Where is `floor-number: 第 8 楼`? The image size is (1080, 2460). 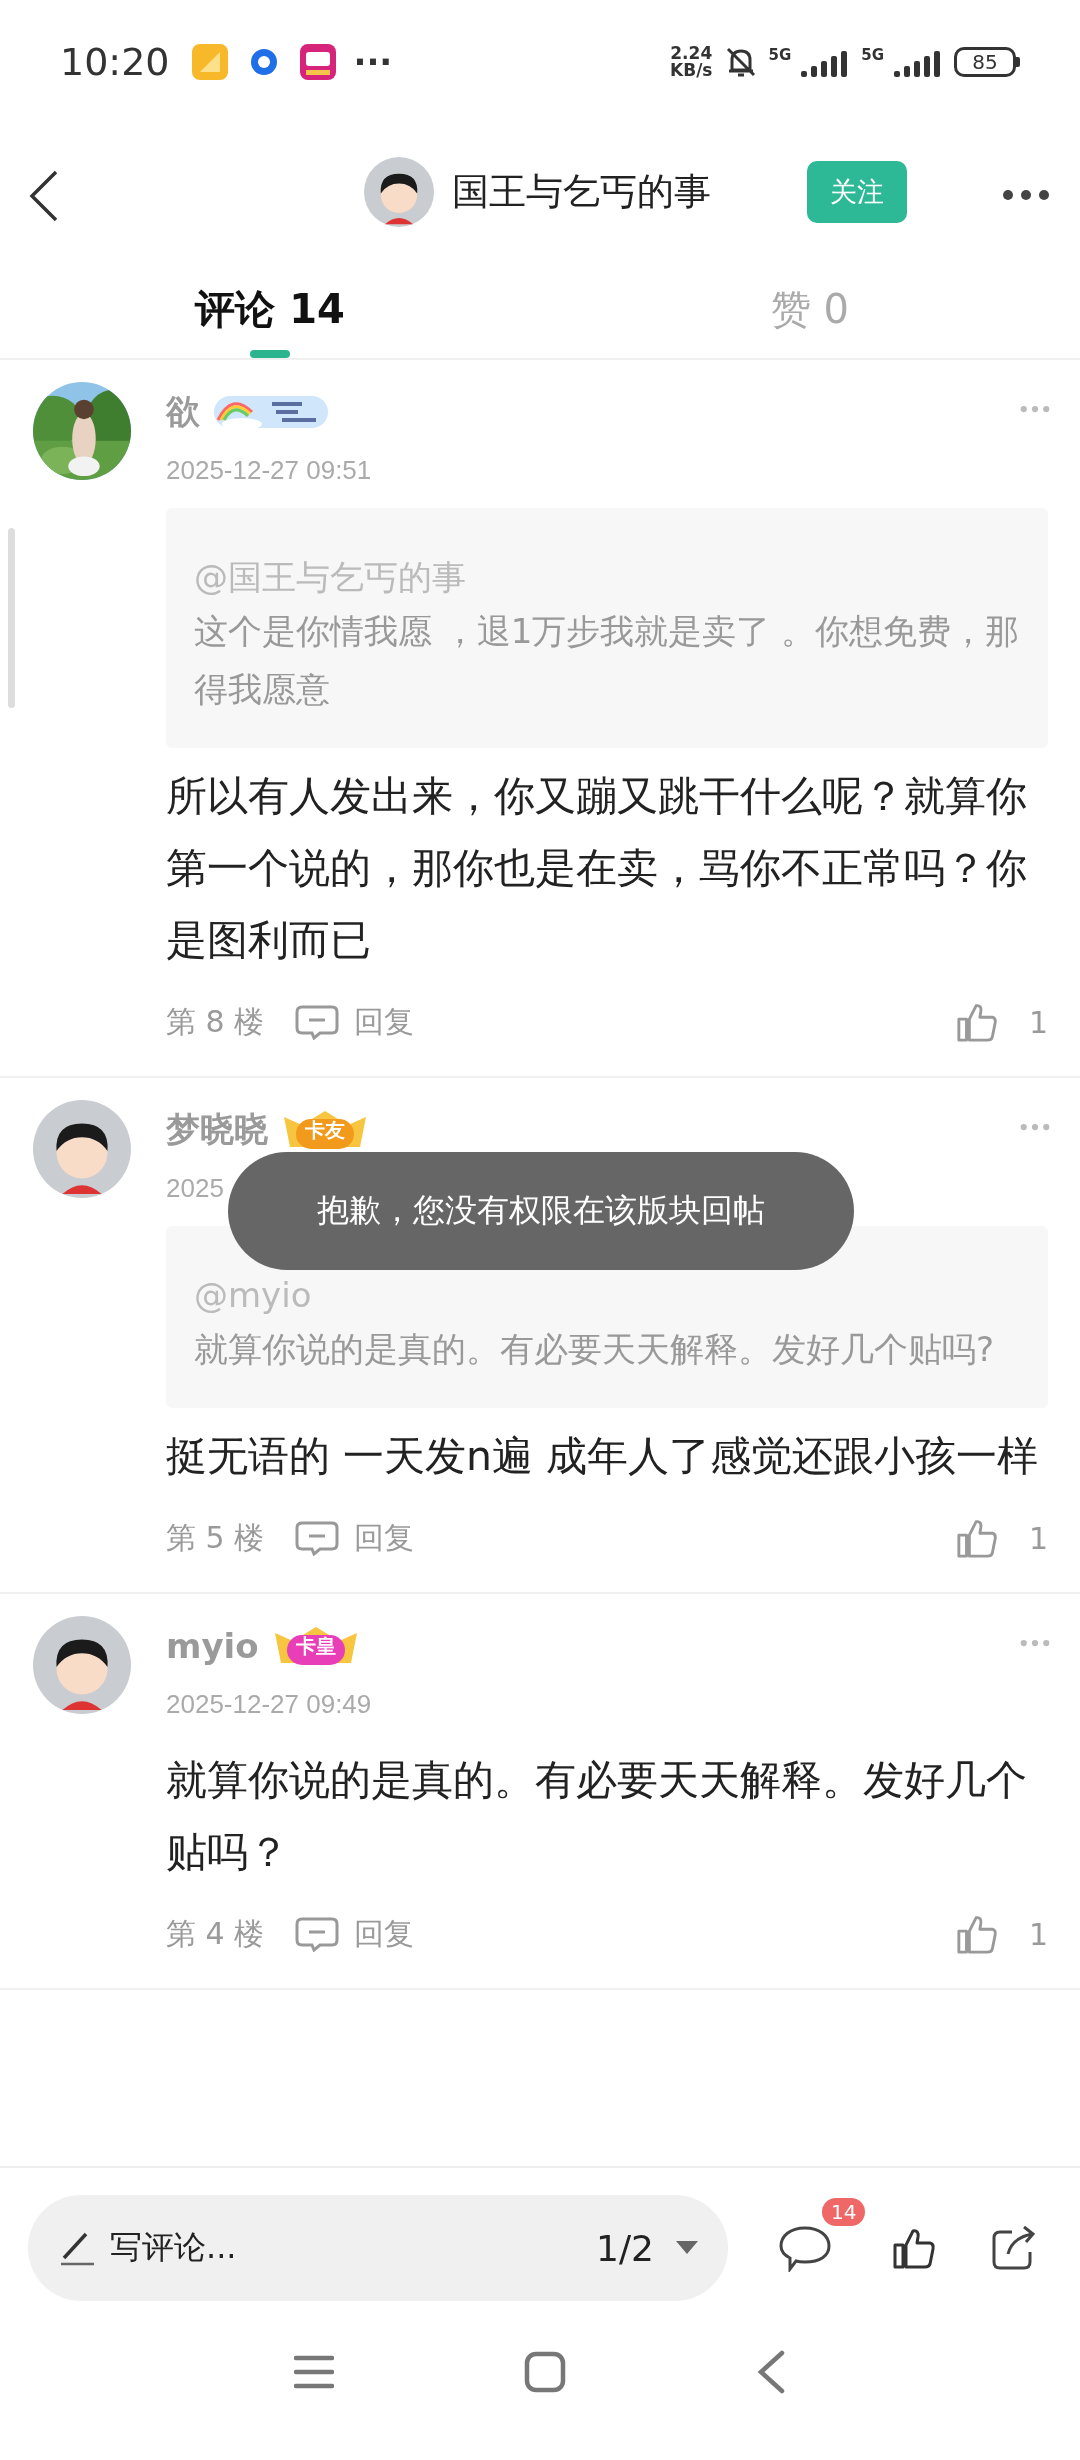 floor-number: 第 8 楼 is located at coordinates (215, 1021).